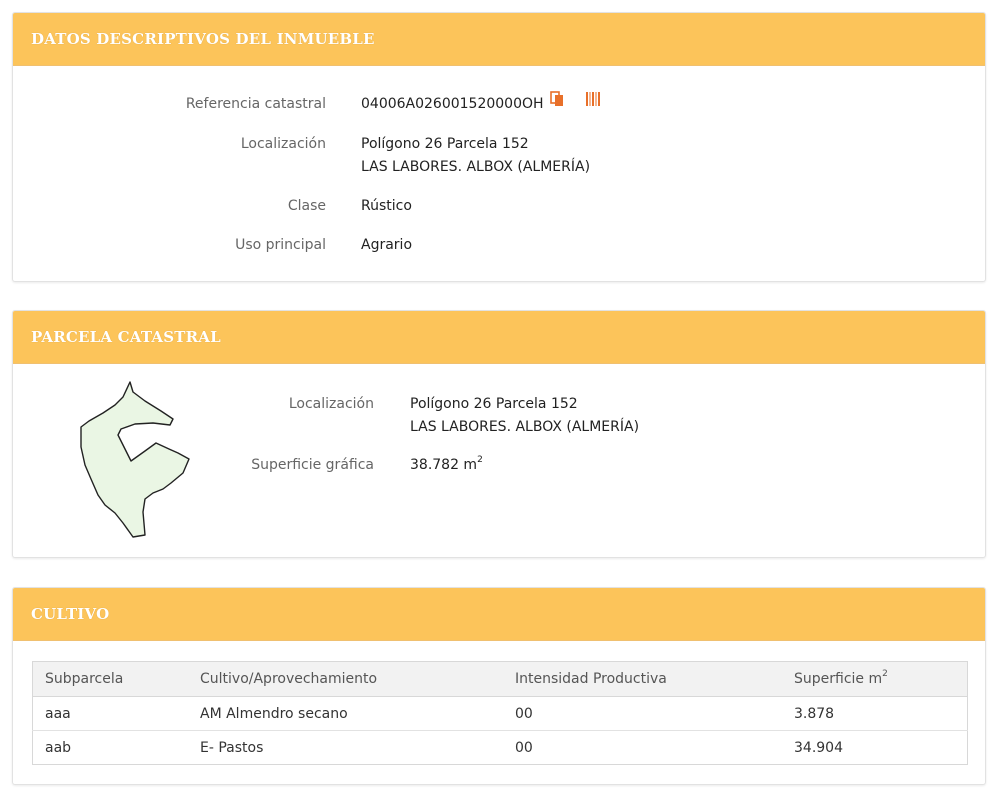 This screenshot has width=1000, height=800. What do you see at coordinates (445, 144) in the screenshot?
I see `loc-line1: Polígono 26 Parcela 152` at bounding box center [445, 144].